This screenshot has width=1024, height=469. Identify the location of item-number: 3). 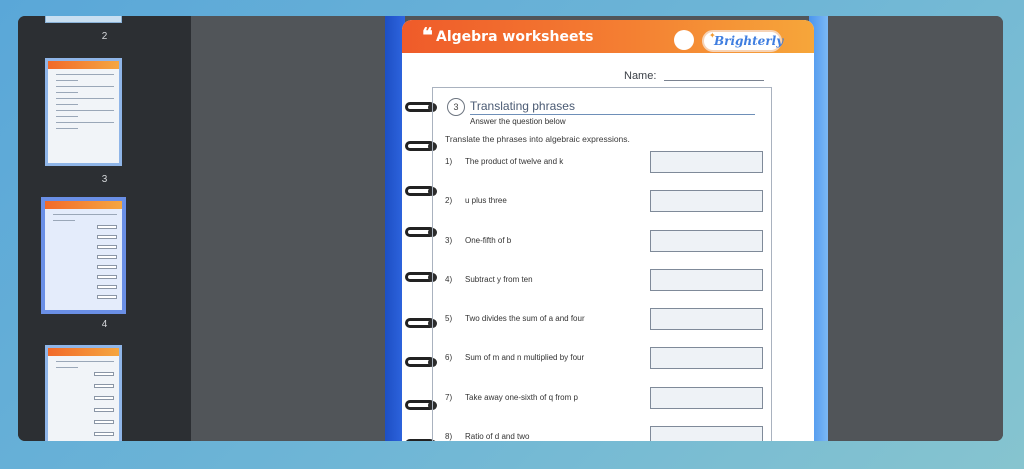
(449, 240).